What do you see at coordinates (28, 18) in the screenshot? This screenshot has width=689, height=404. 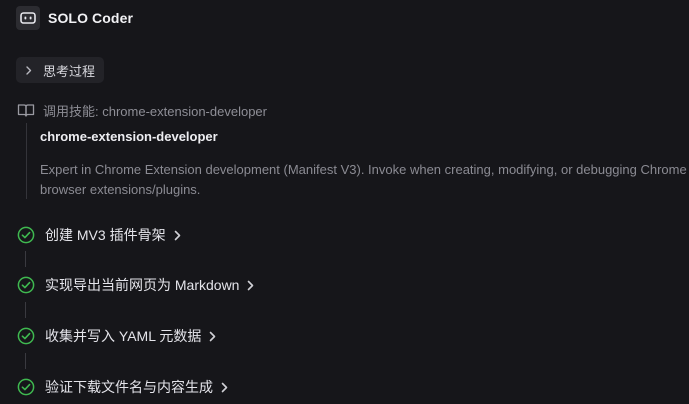 I see `robot-face-icon` at bounding box center [28, 18].